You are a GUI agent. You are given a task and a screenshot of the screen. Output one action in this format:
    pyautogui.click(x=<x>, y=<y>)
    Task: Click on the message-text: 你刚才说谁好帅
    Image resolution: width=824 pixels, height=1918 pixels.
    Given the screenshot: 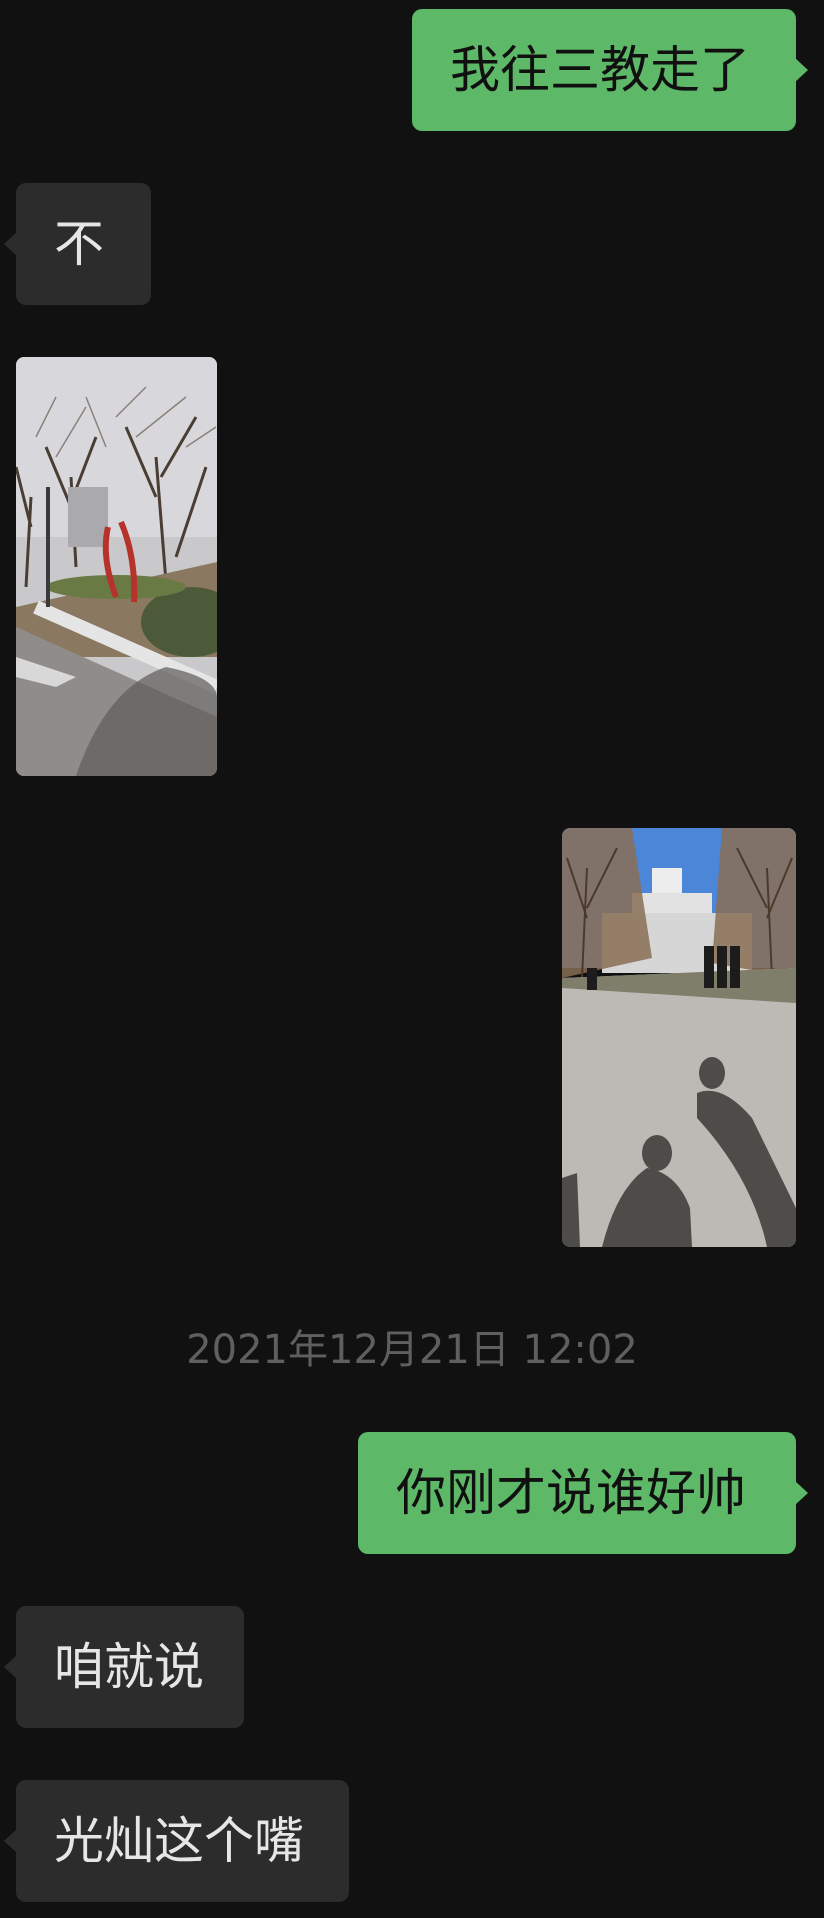 What is the action you would take?
    pyautogui.click(x=571, y=1493)
    